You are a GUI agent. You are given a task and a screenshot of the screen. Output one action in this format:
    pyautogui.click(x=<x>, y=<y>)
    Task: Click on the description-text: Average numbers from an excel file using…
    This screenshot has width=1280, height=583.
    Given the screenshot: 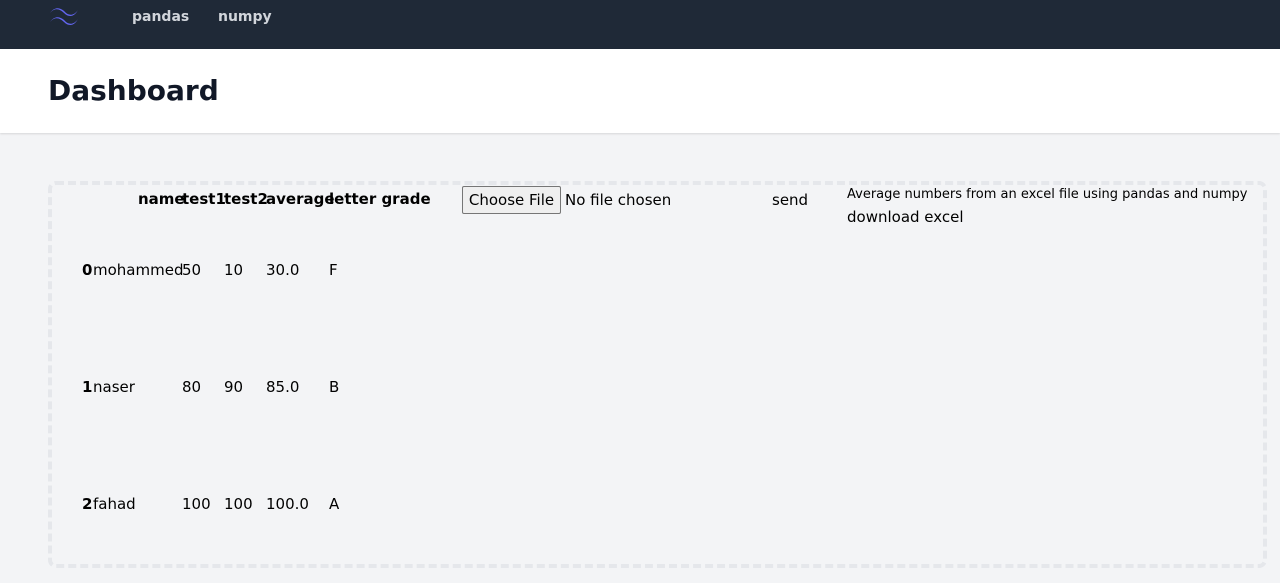 What is the action you would take?
    pyautogui.click(x=1047, y=194)
    